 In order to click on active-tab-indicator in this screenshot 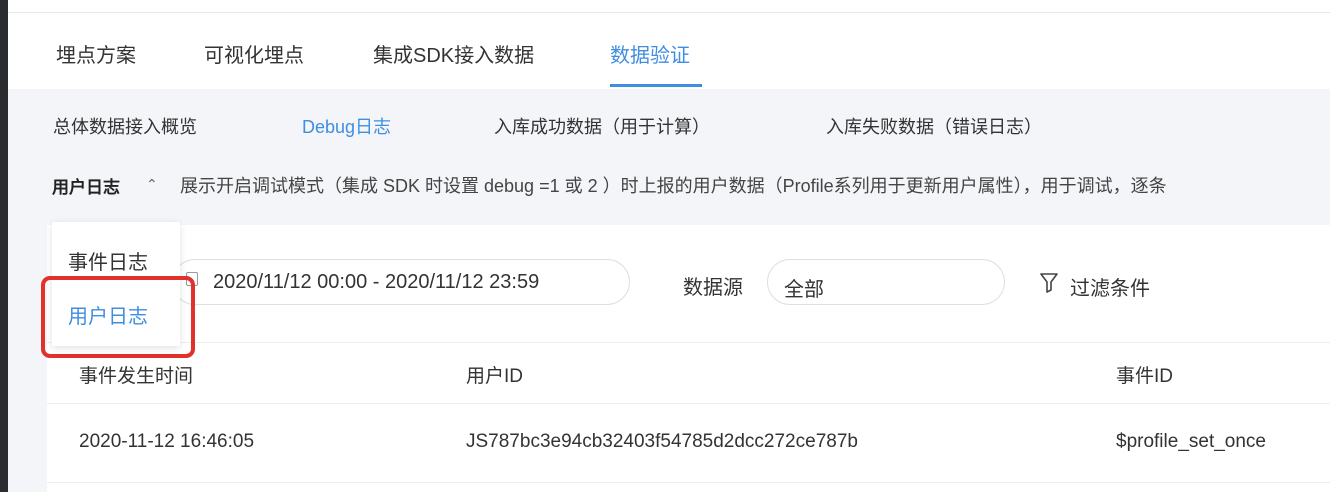, I will do `click(656, 85)`.